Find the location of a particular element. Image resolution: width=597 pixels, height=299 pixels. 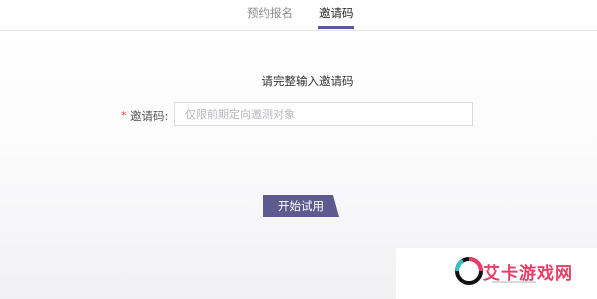

top-tab-bar: 预约报名 邀请码 is located at coordinates (298, 15).